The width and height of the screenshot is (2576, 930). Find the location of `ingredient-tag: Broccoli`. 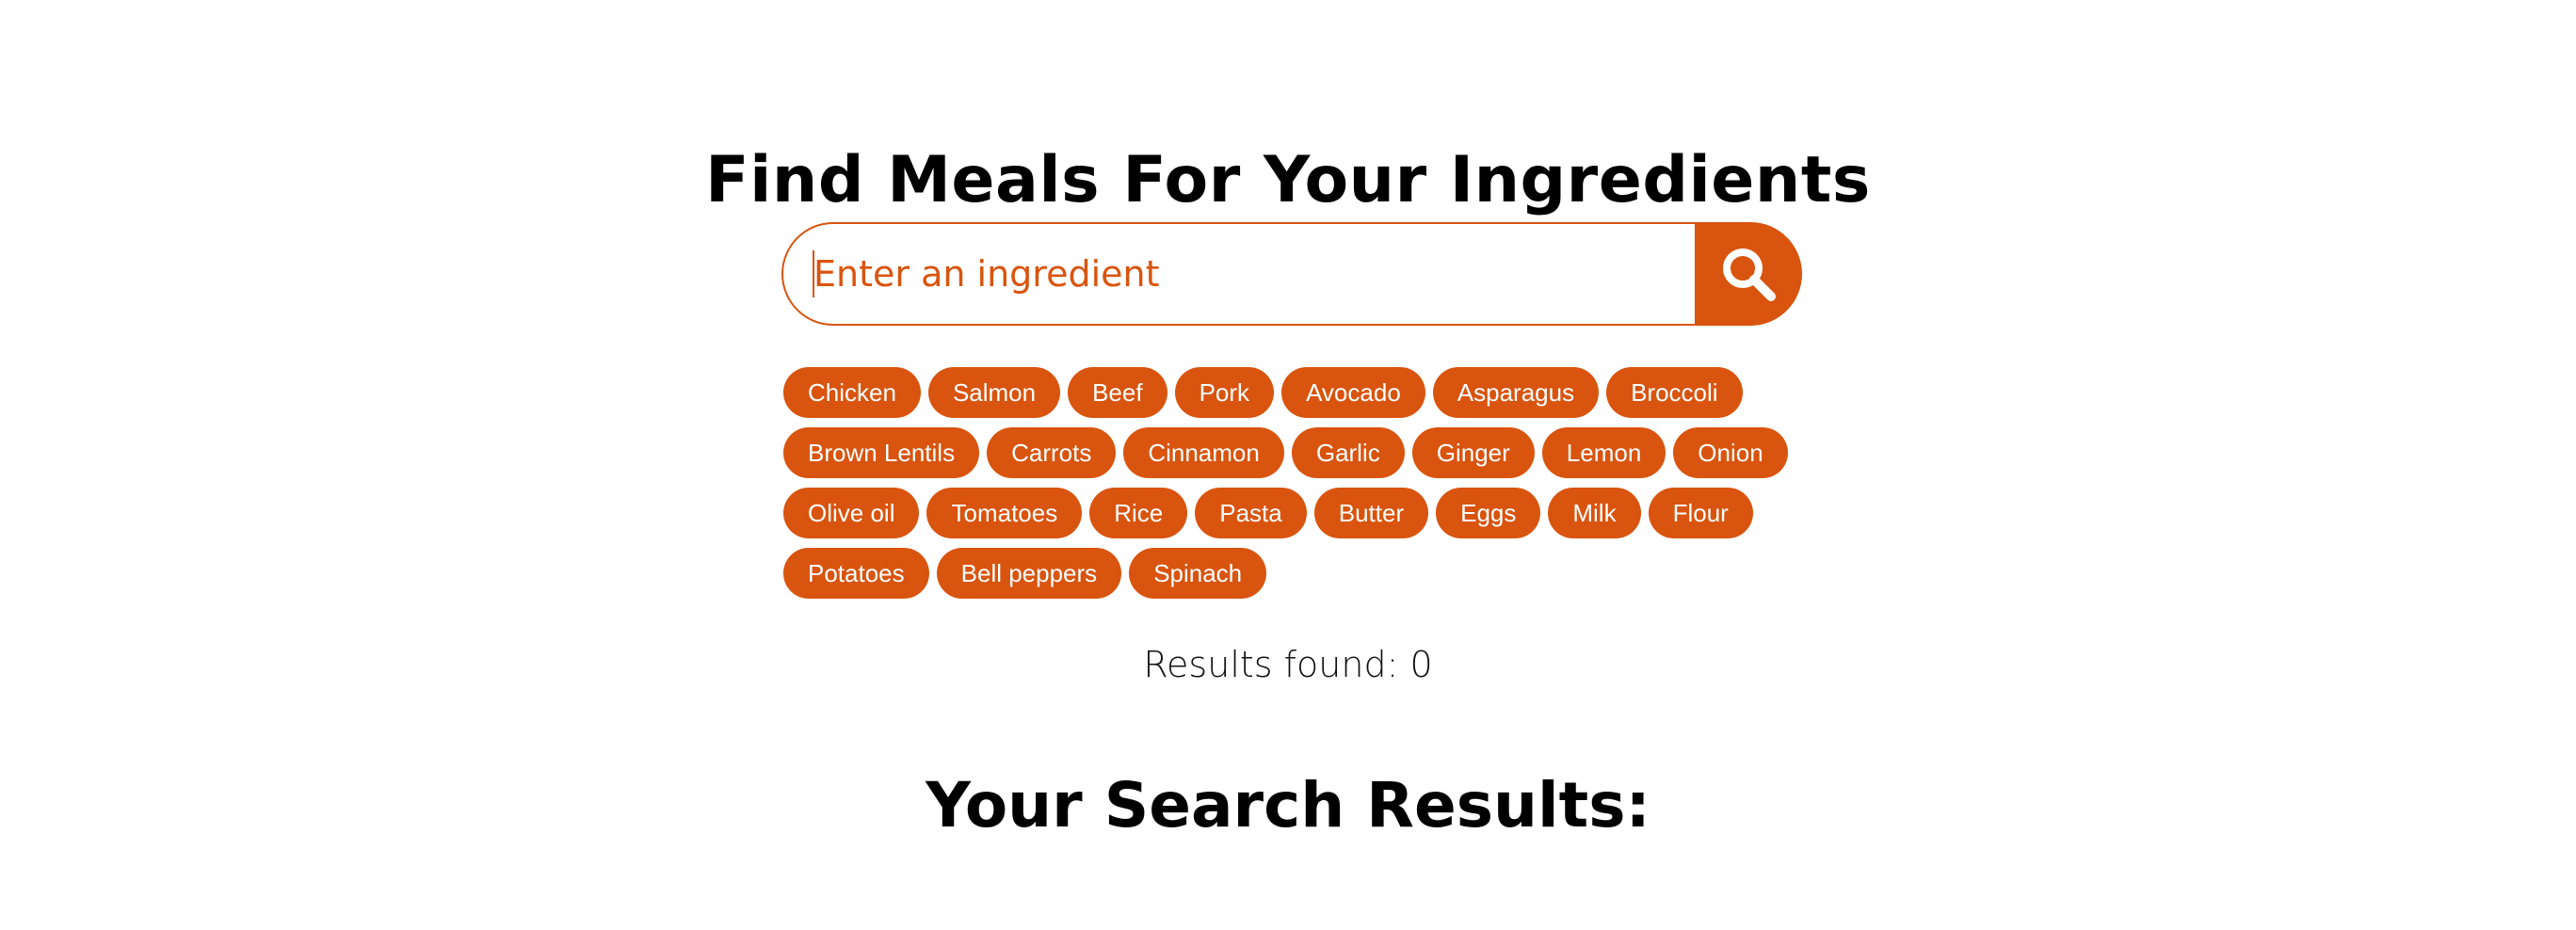

ingredient-tag: Broccoli is located at coordinates (1674, 392).